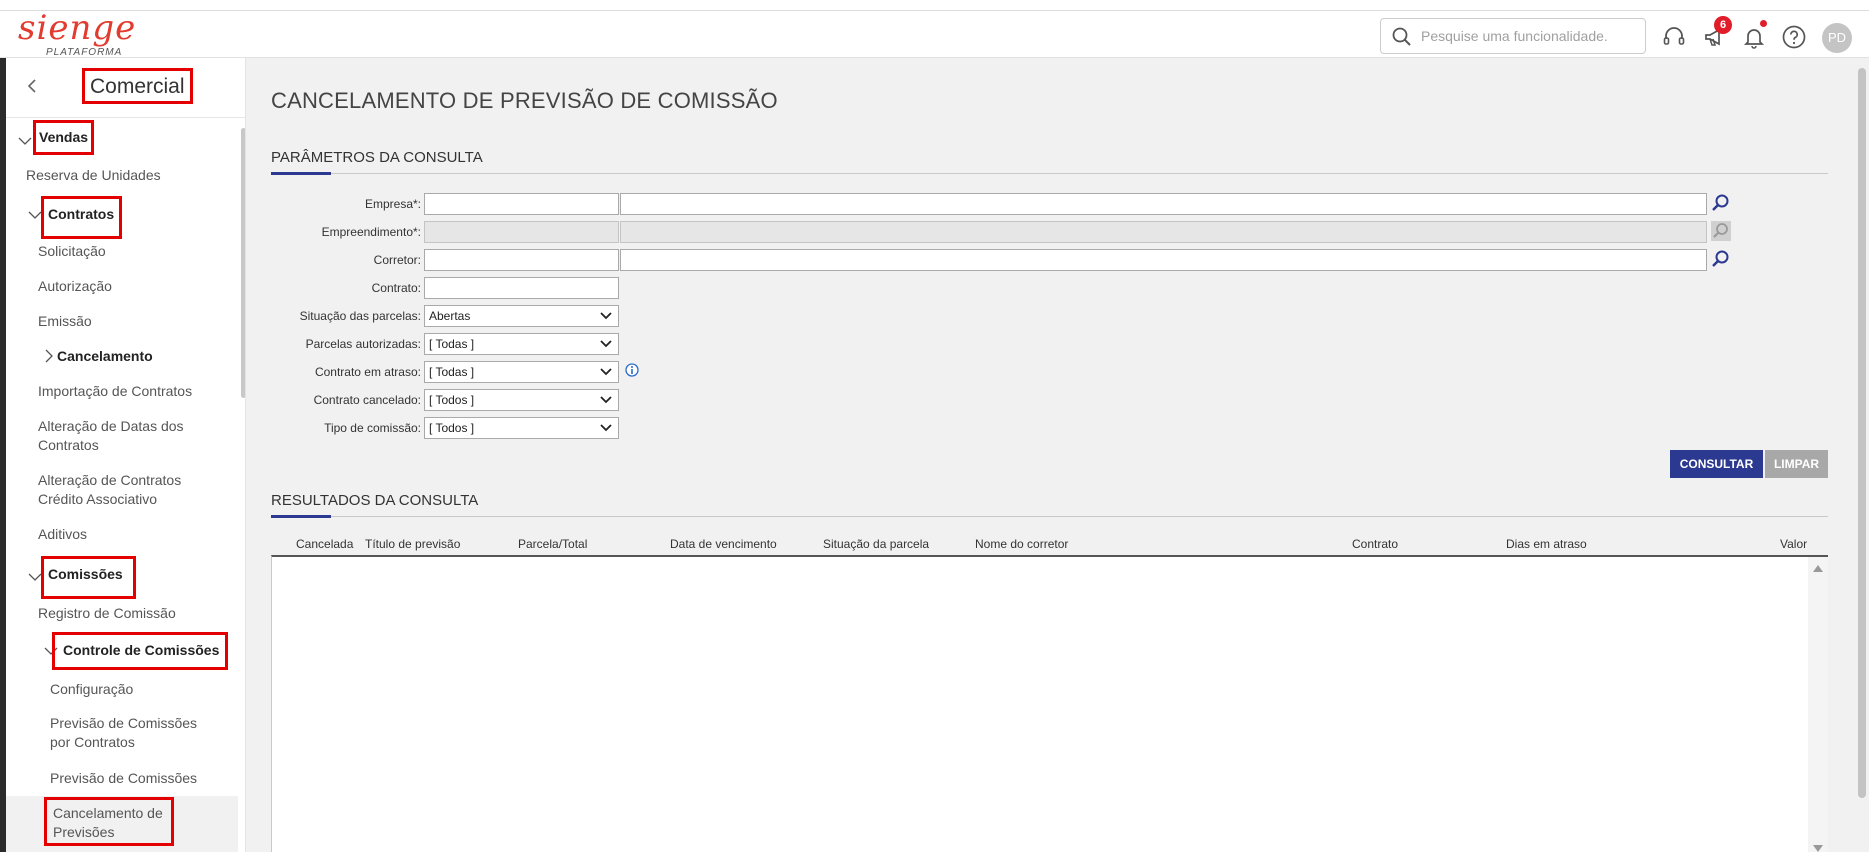 The height and width of the screenshot is (852, 1869). I want to click on top-bar: sienge PLATAFORMA 6 PD, so click(934, 29).